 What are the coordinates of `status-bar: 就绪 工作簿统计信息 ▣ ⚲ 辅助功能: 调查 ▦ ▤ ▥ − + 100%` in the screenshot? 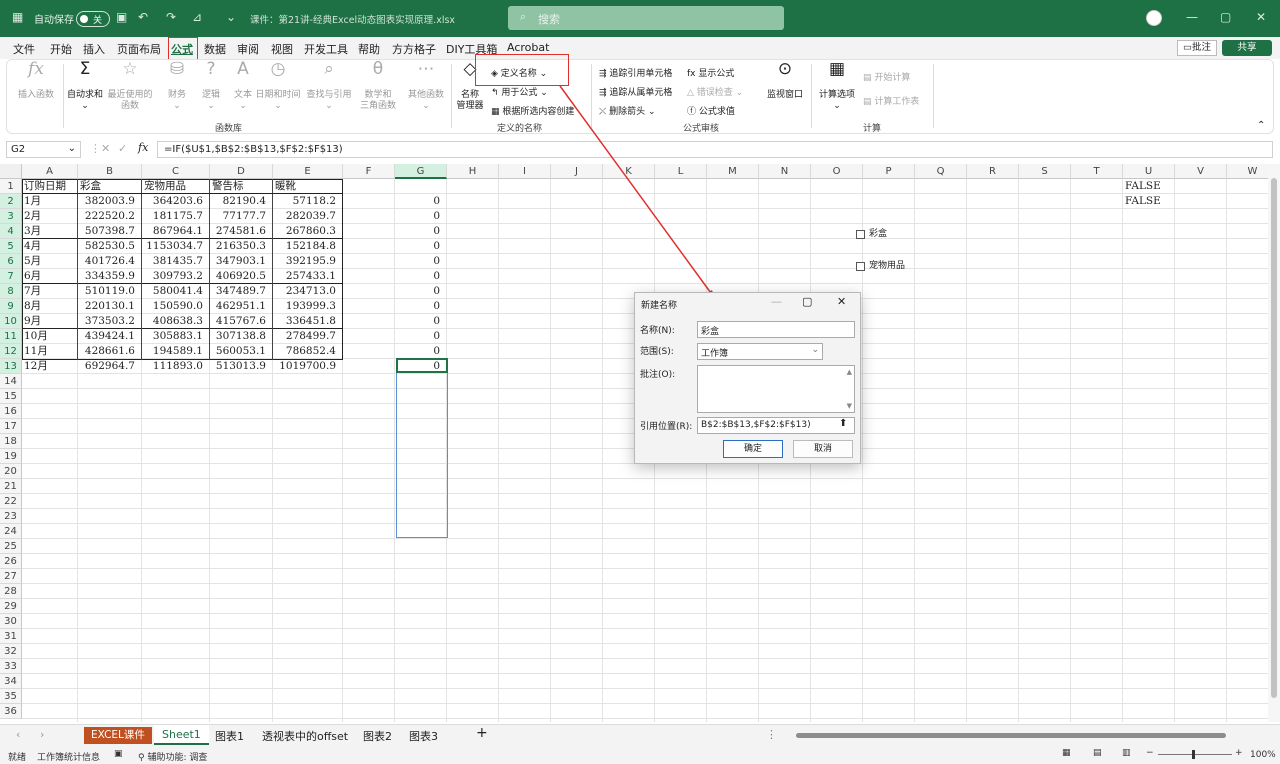 It's located at (640, 755).